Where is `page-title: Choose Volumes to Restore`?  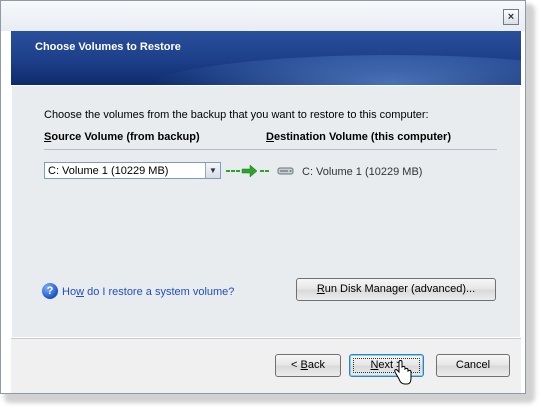 page-title: Choose Volumes to Restore is located at coordinates (108, 47).